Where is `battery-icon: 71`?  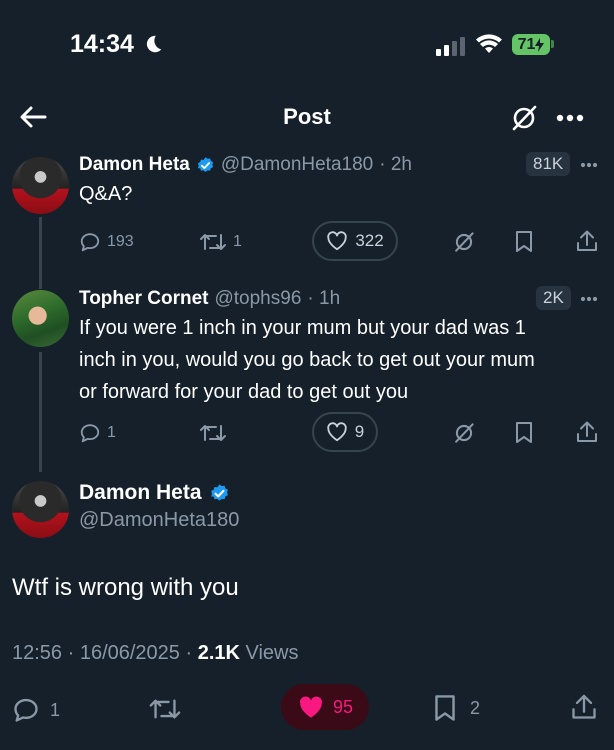
battery-icon: 71 is located at coordinates (531, 44).